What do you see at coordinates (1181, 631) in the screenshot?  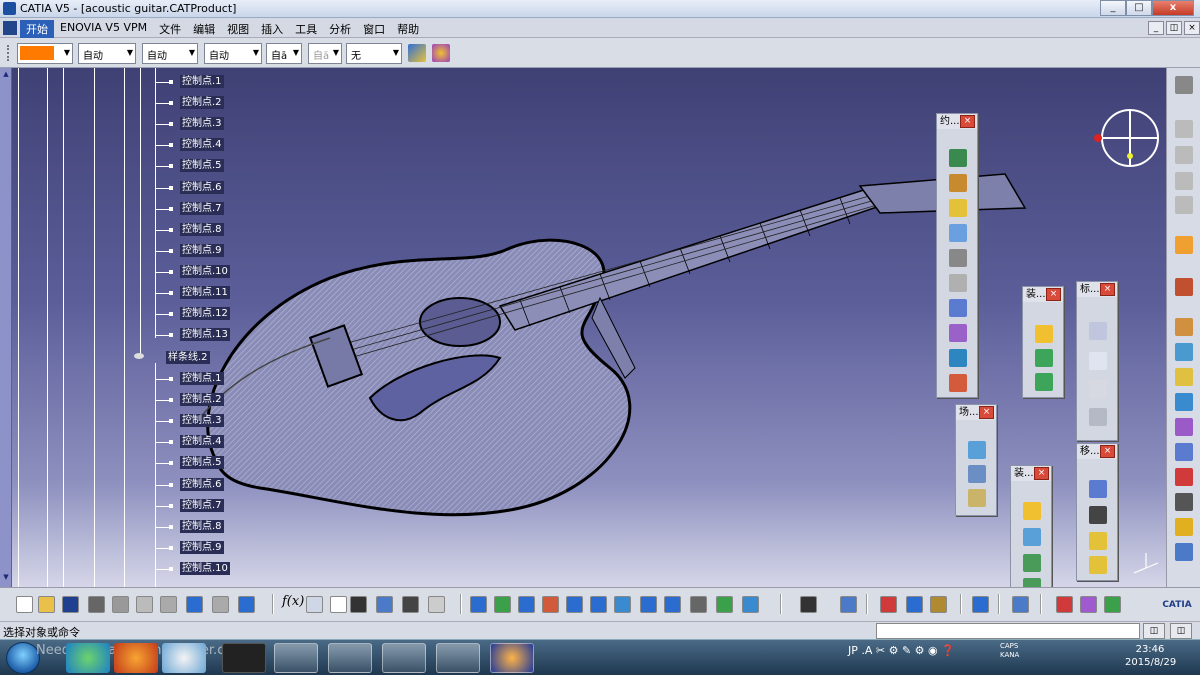 I see `command-close-button: ◫` at bounding box center [1181, 631].